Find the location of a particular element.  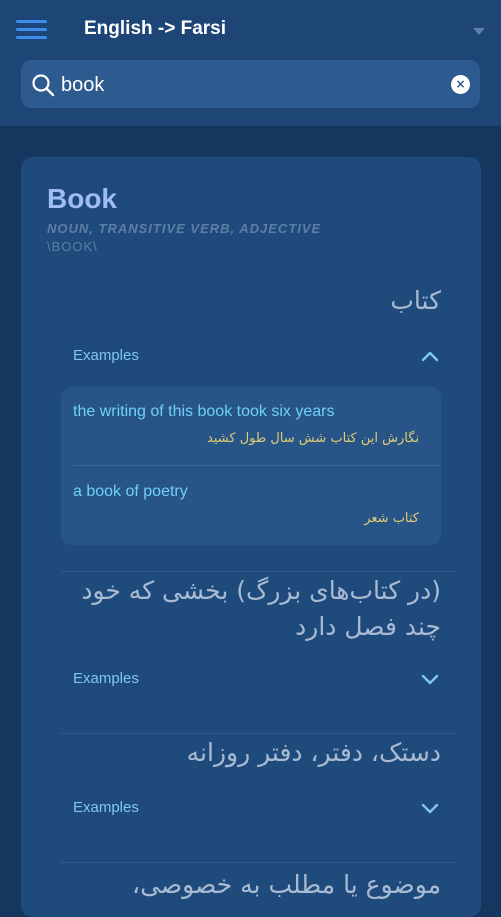

example-farsi: نگارش این کتاب شش سال طول کشید is located at coordinates (313, 438).